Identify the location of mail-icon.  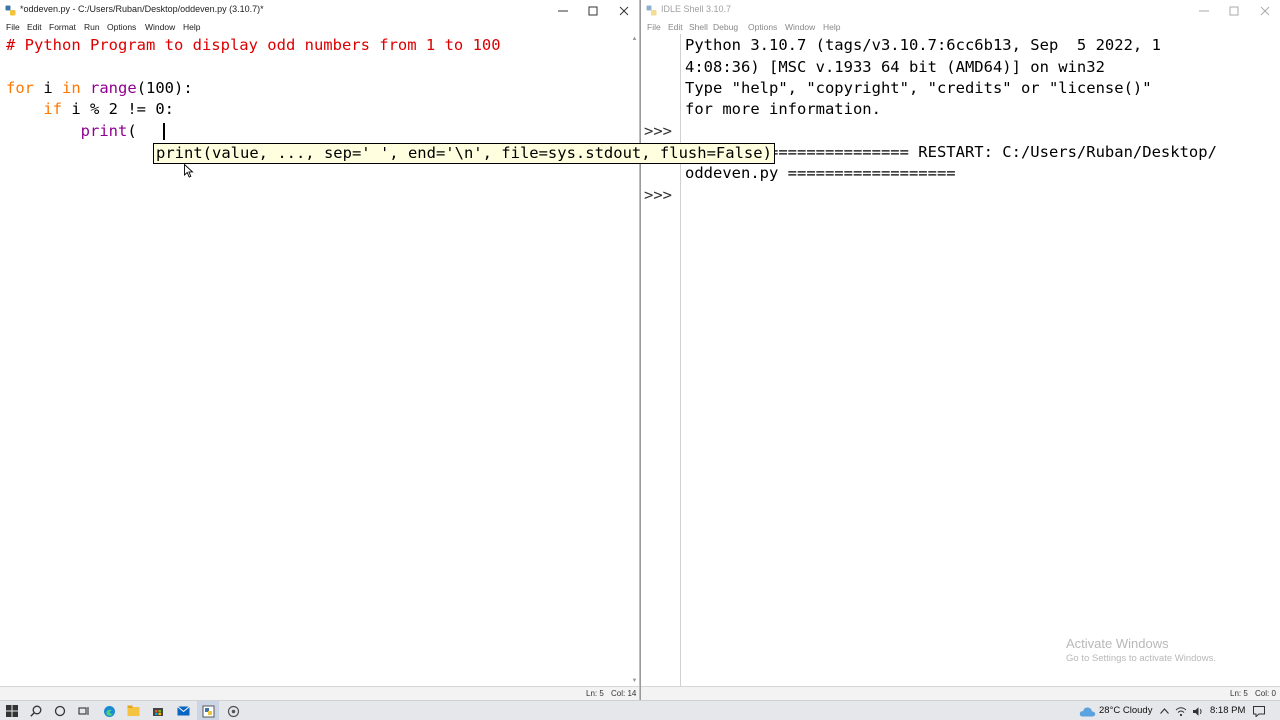
(183, 711).